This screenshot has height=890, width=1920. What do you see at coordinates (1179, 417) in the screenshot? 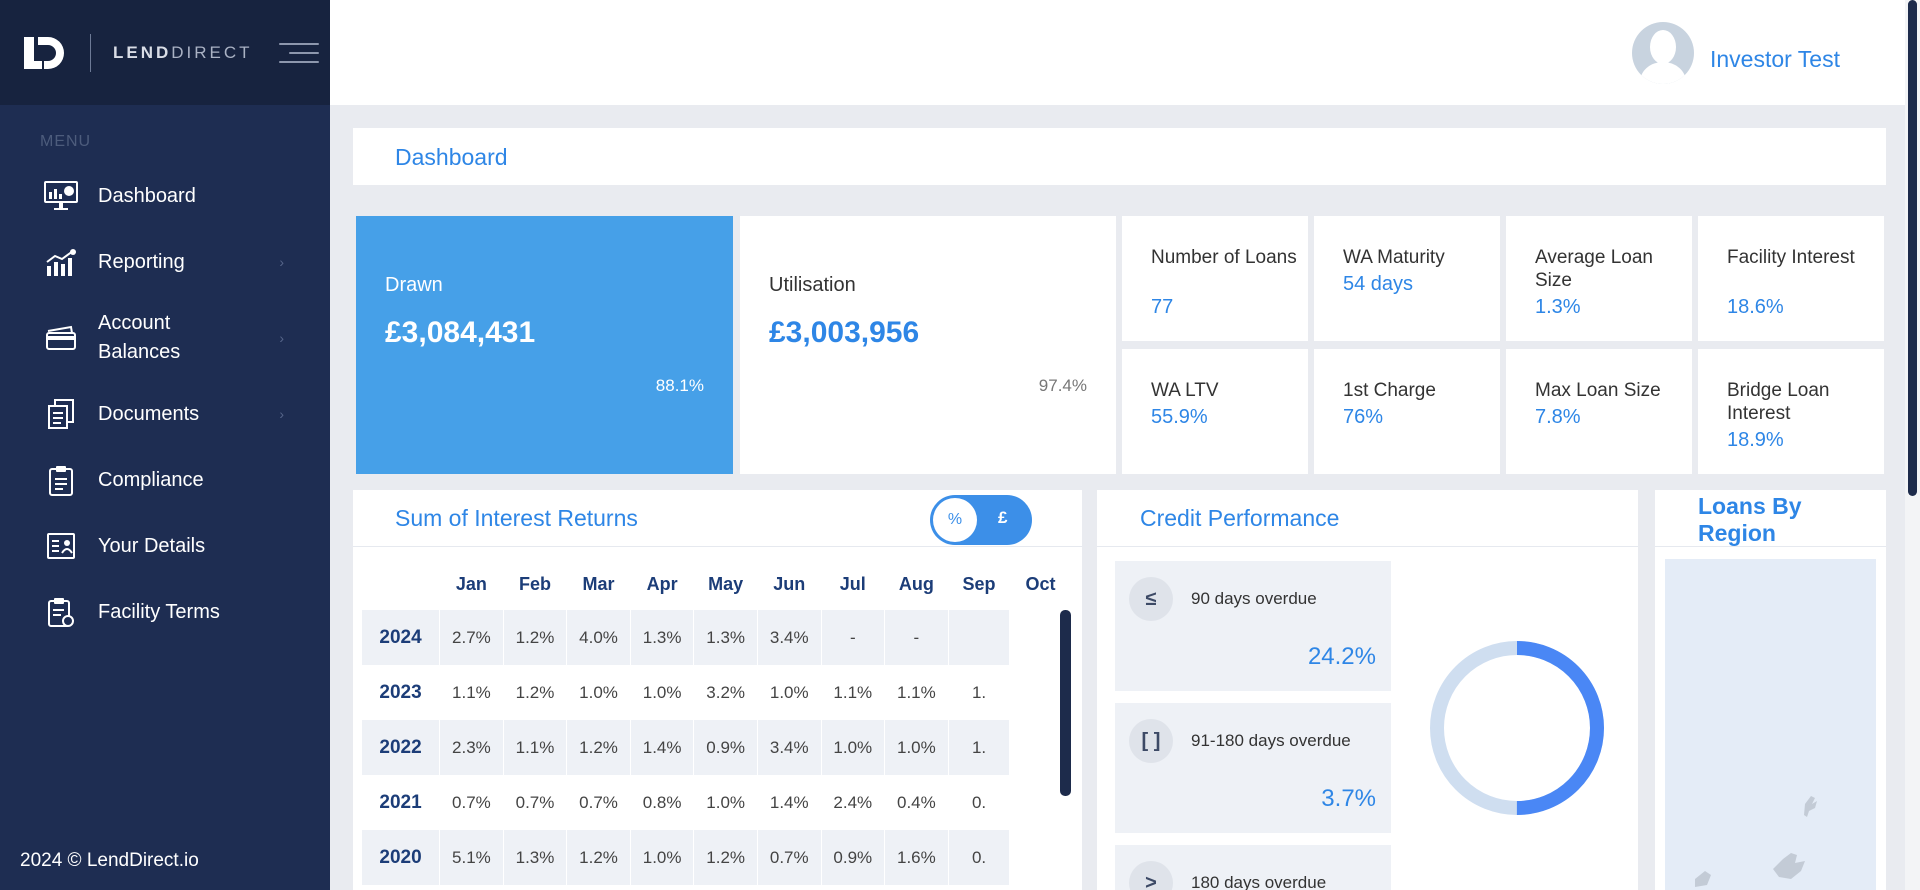
I see `stat-value: 55.9%` at bounding box center [1179, 417].